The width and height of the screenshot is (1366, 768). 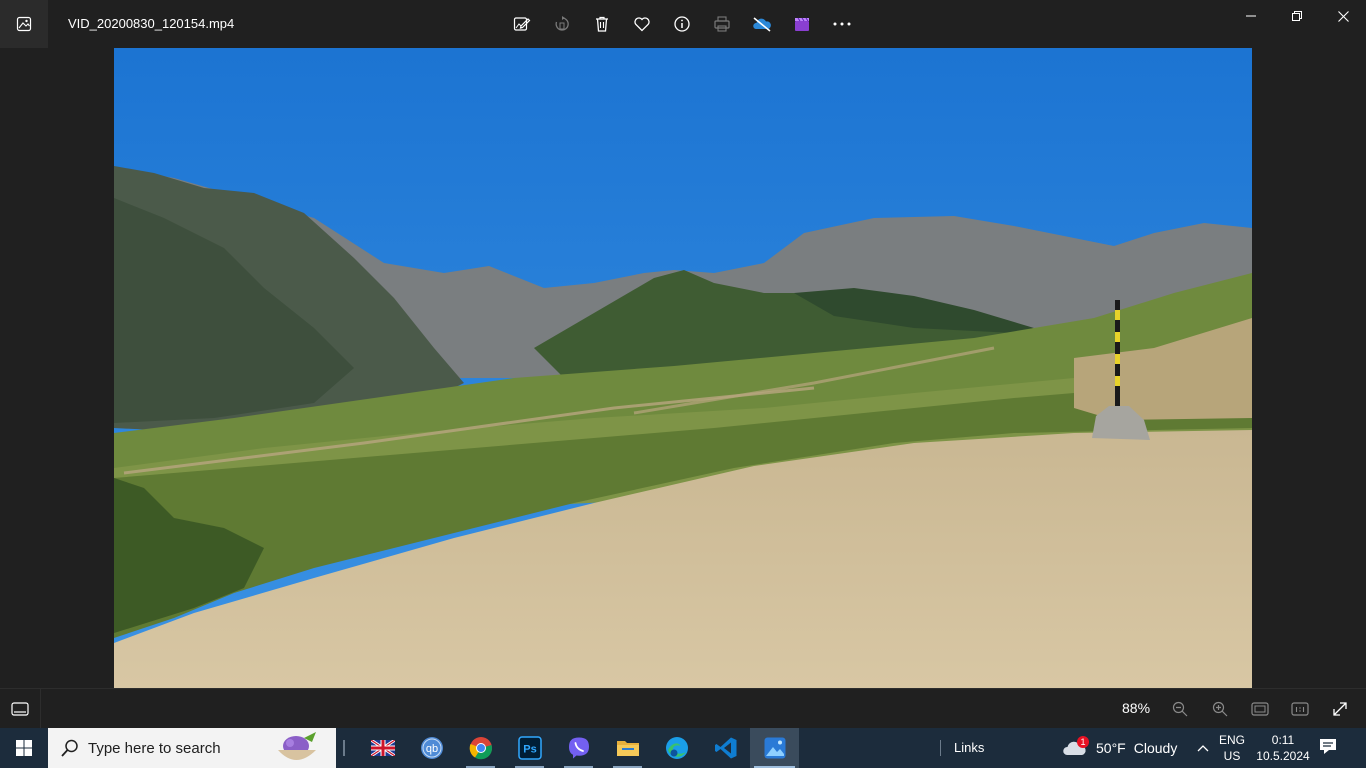 I want to click on trash-icon, so click(x=602, y=24).